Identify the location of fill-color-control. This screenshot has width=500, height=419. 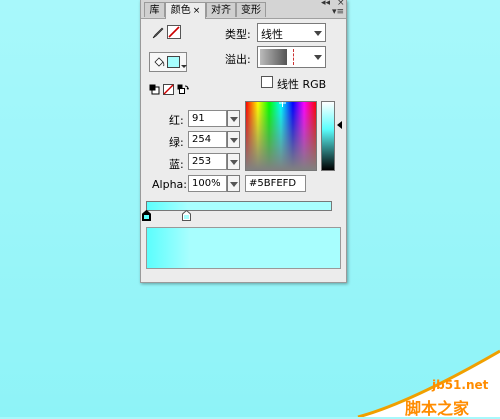
(168, 62).